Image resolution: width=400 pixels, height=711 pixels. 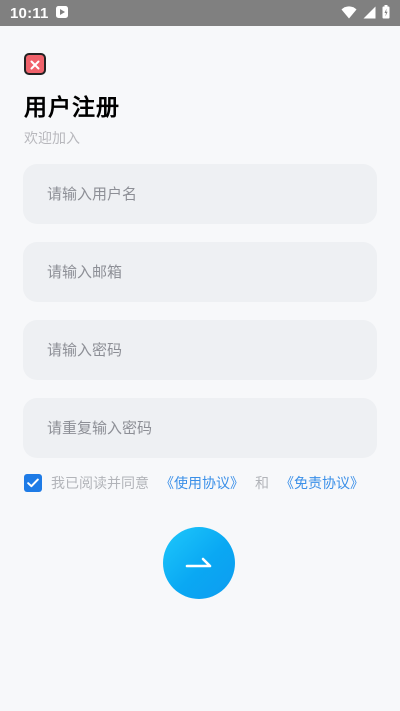 I want to click on arrow-right-icon, so click(x=199, y=563).